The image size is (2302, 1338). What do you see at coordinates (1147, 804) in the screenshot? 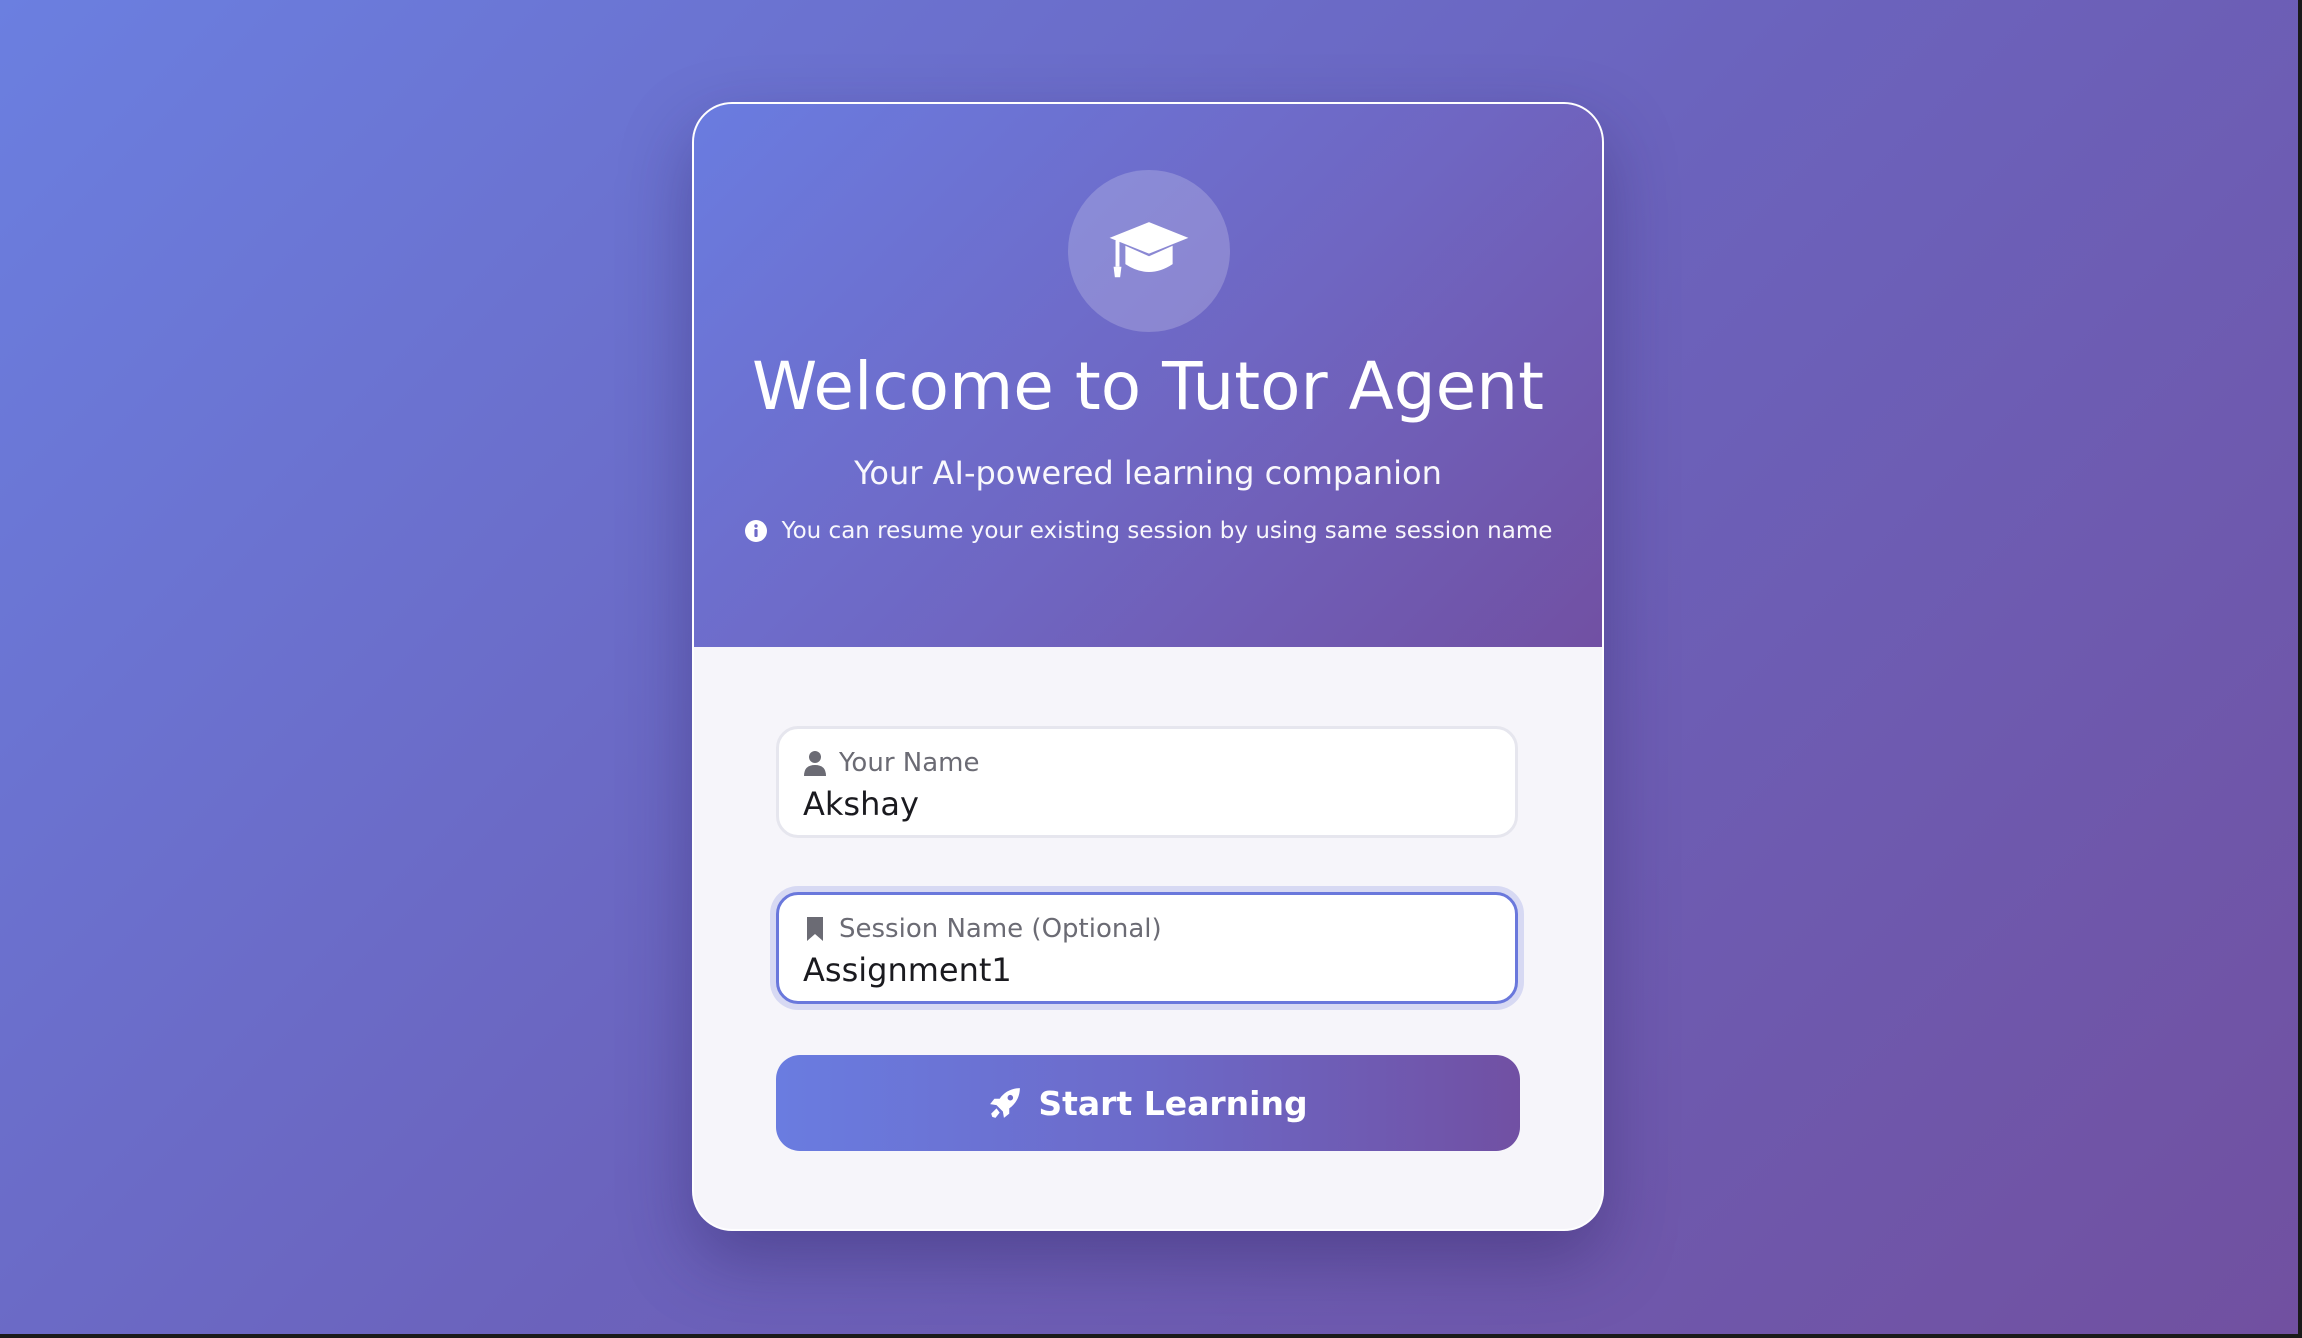
I see `name-input` at bounding box center [1147, 804].